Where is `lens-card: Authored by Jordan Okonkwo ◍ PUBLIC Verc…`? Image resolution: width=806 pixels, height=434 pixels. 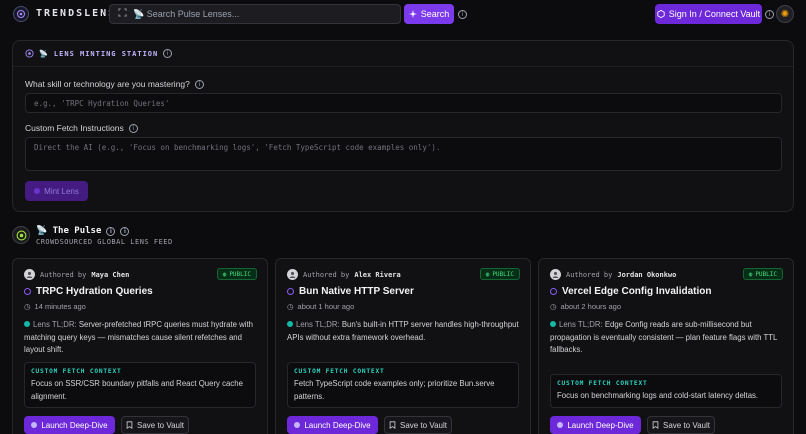
lens-card: Authored by Jordan Okonkwo ◍ PUBLIC Verc… is located at coordinates (666, 346).